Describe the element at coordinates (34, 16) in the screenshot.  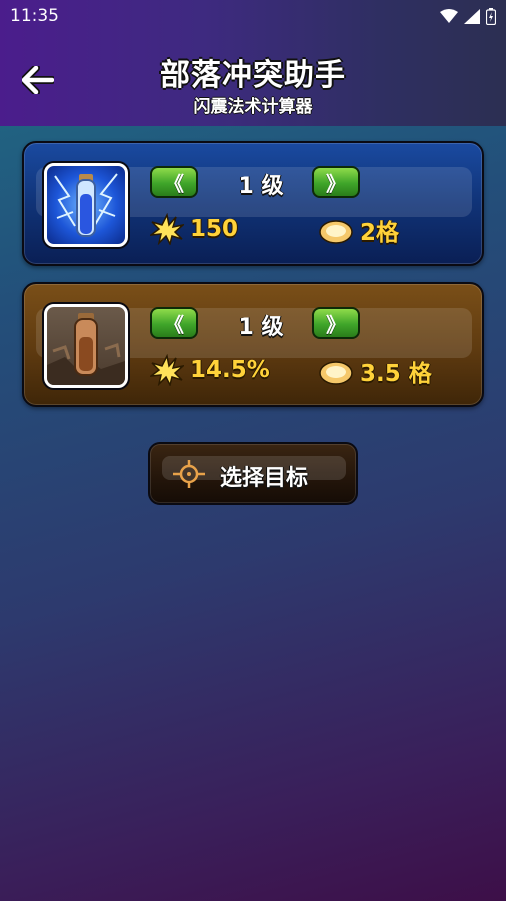
I see `status-time: 11:35` at that location.